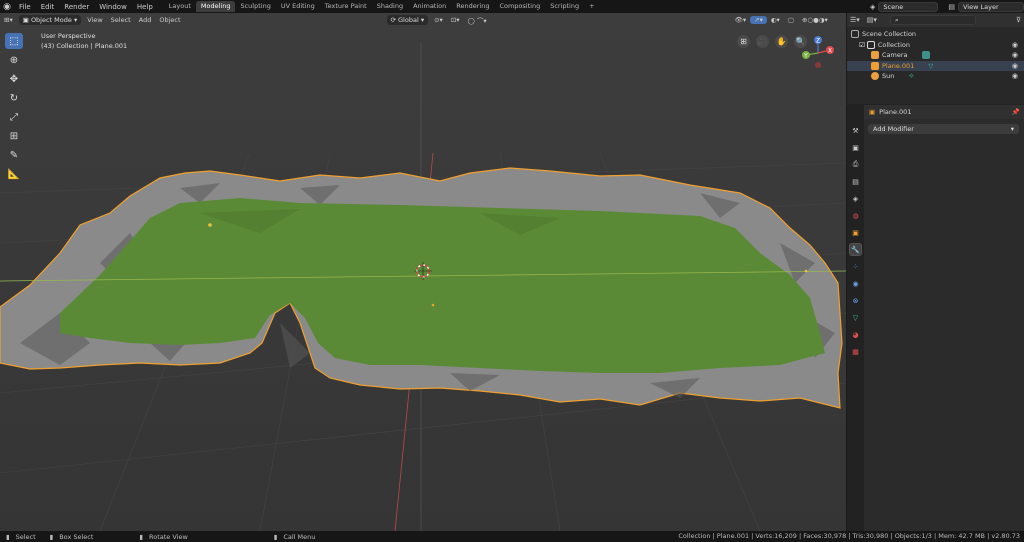  What do you see at coordinates (855, 249) in the screenshot?
I see `modifier-tab-icon: 🔧` at bounding box center [855, 249].